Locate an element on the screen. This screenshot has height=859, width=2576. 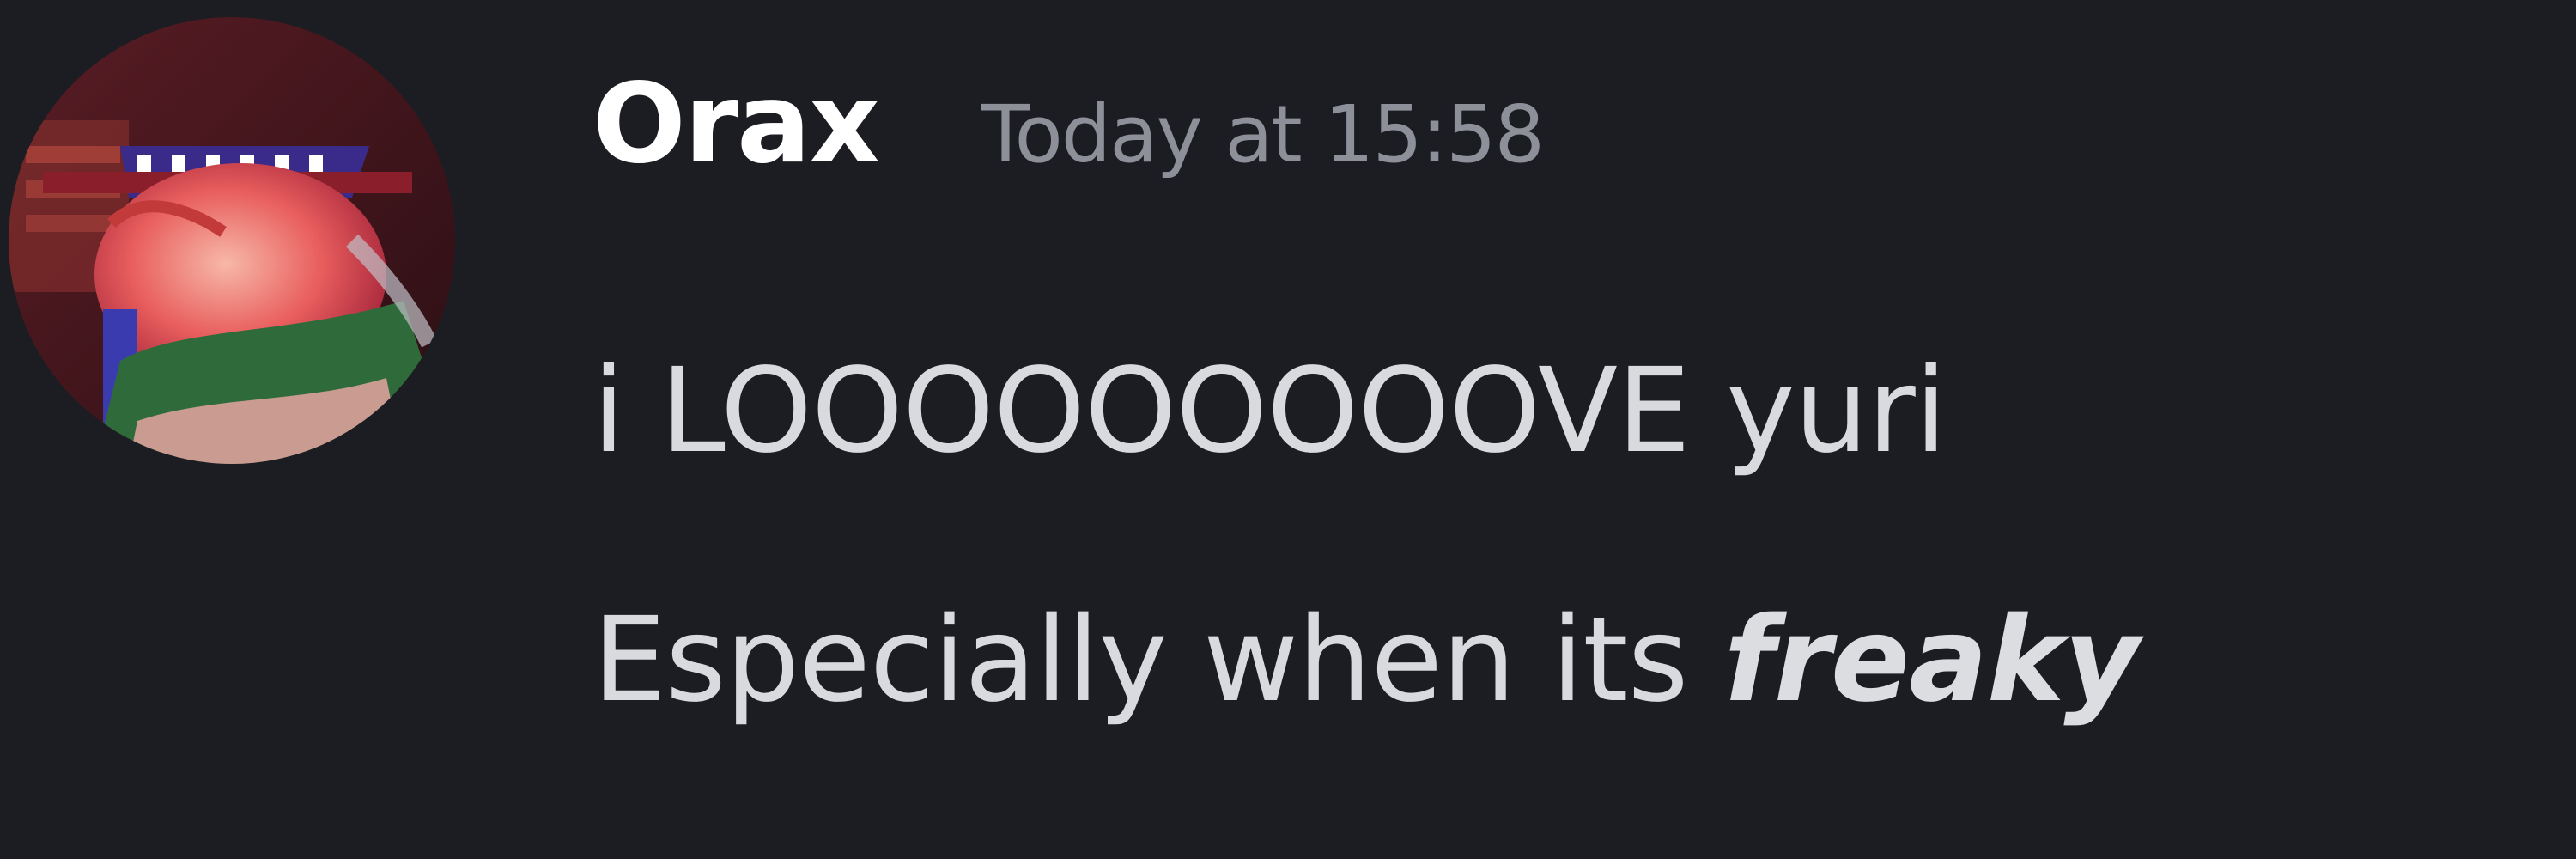
message-text: i LOOOOOOOOOVE yuri is located at coordinates (1269, 412).